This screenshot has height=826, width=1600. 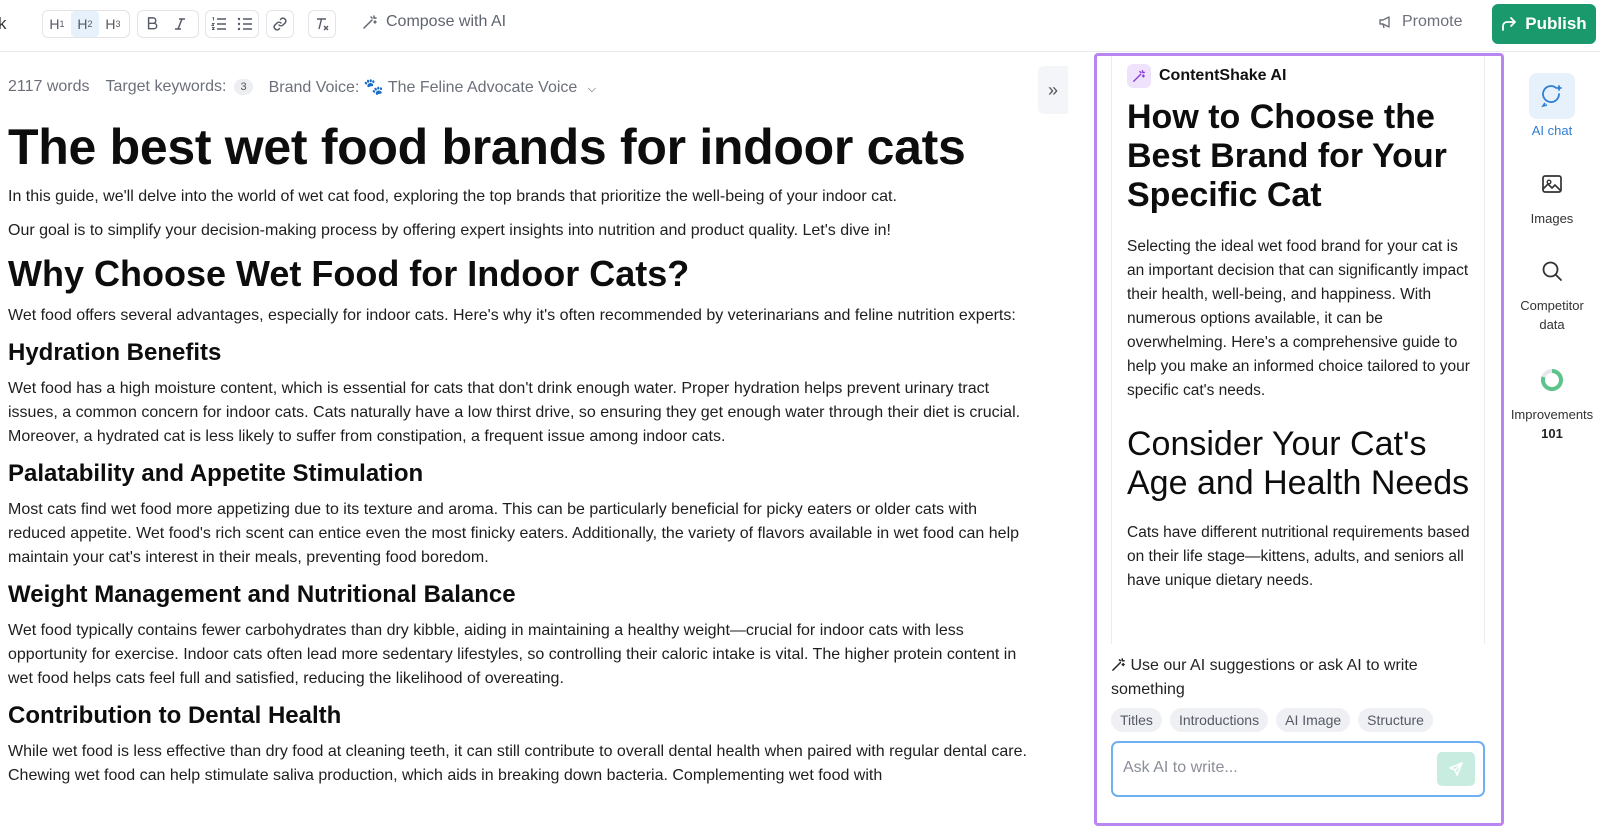 I want to click on send-button, so click(x=1456, y=769).